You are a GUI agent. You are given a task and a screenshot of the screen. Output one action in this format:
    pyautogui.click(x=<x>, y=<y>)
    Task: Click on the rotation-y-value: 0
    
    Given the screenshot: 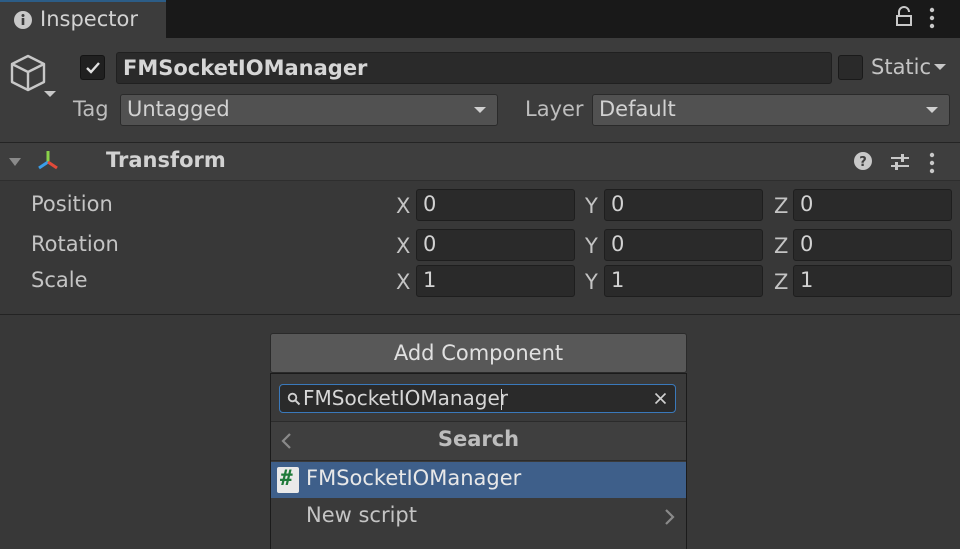 What is the action you would take?
    pyautogui.click(x=618, y=244)
    